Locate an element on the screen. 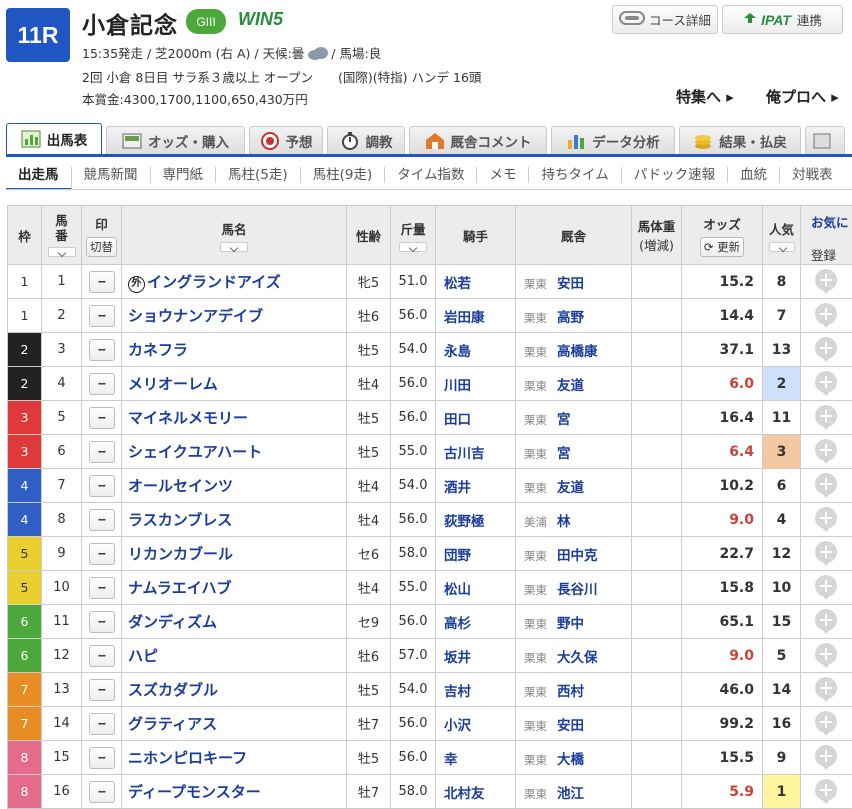 Image resolution: width=852 pixels, height=809 pixels. jockey-link: 小沢 is located at coordinates (475, 723).